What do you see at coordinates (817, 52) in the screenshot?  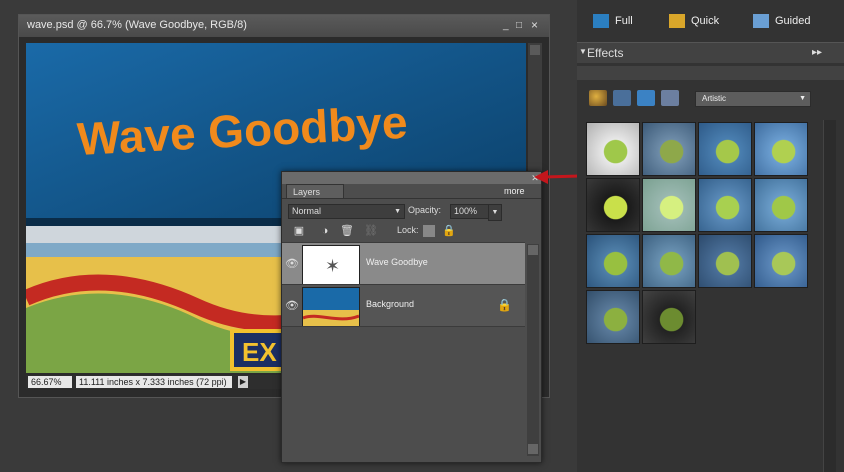 I see `panel-menu-icon: ▸▸` at bounding box center [817, 52].